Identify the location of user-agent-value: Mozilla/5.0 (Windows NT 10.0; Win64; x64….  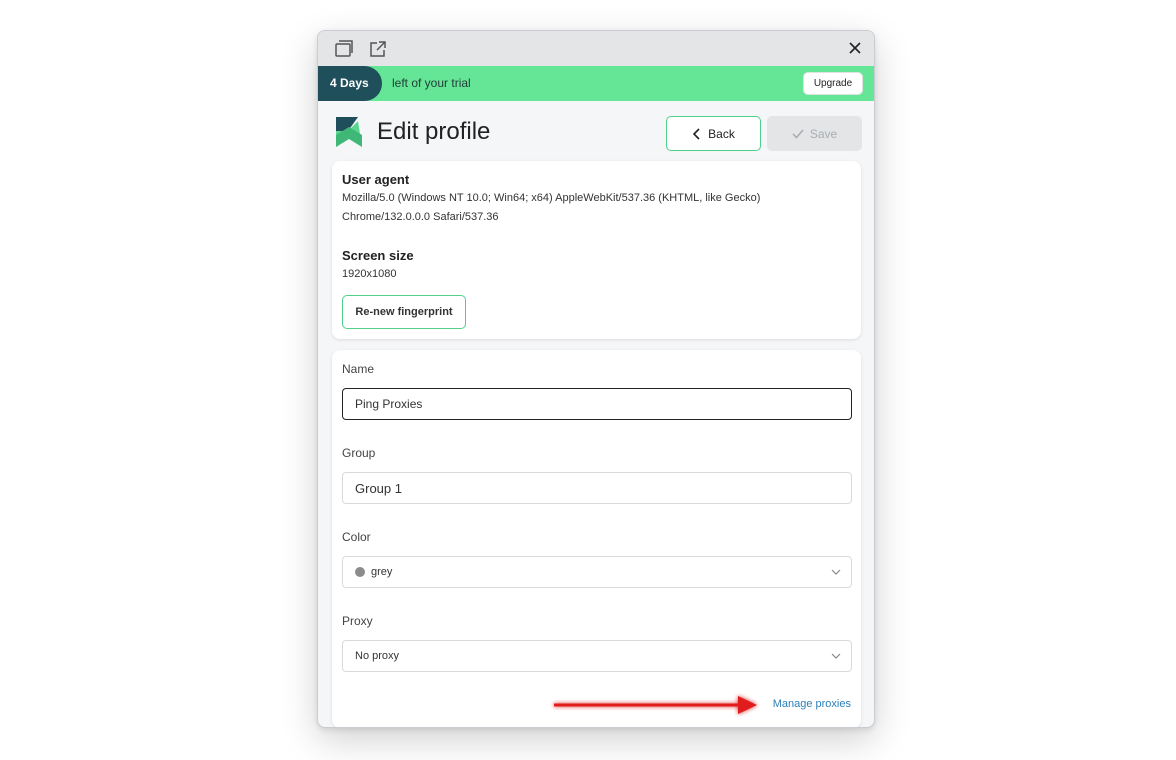
(551, 207).